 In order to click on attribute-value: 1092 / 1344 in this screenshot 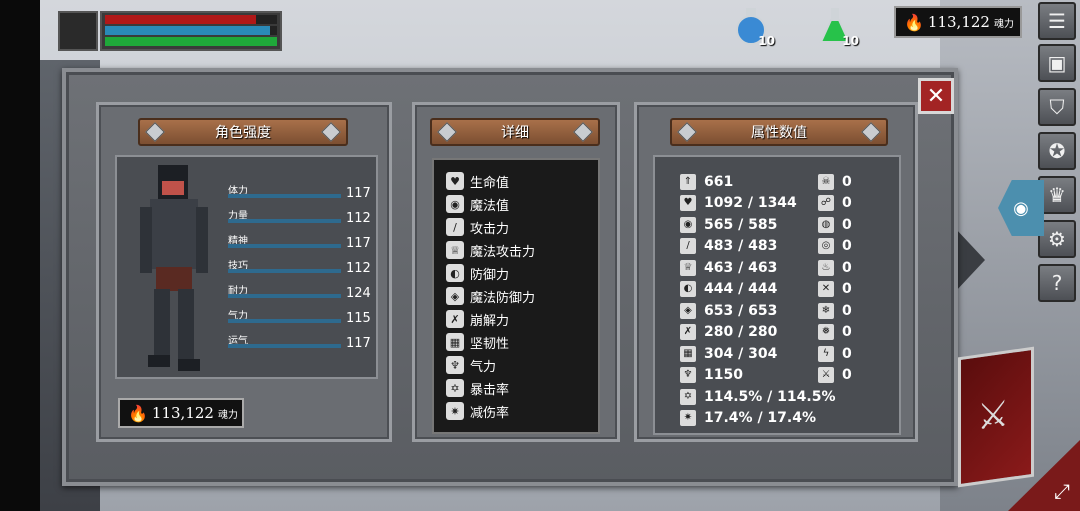, I will do `click(750, 202)`.